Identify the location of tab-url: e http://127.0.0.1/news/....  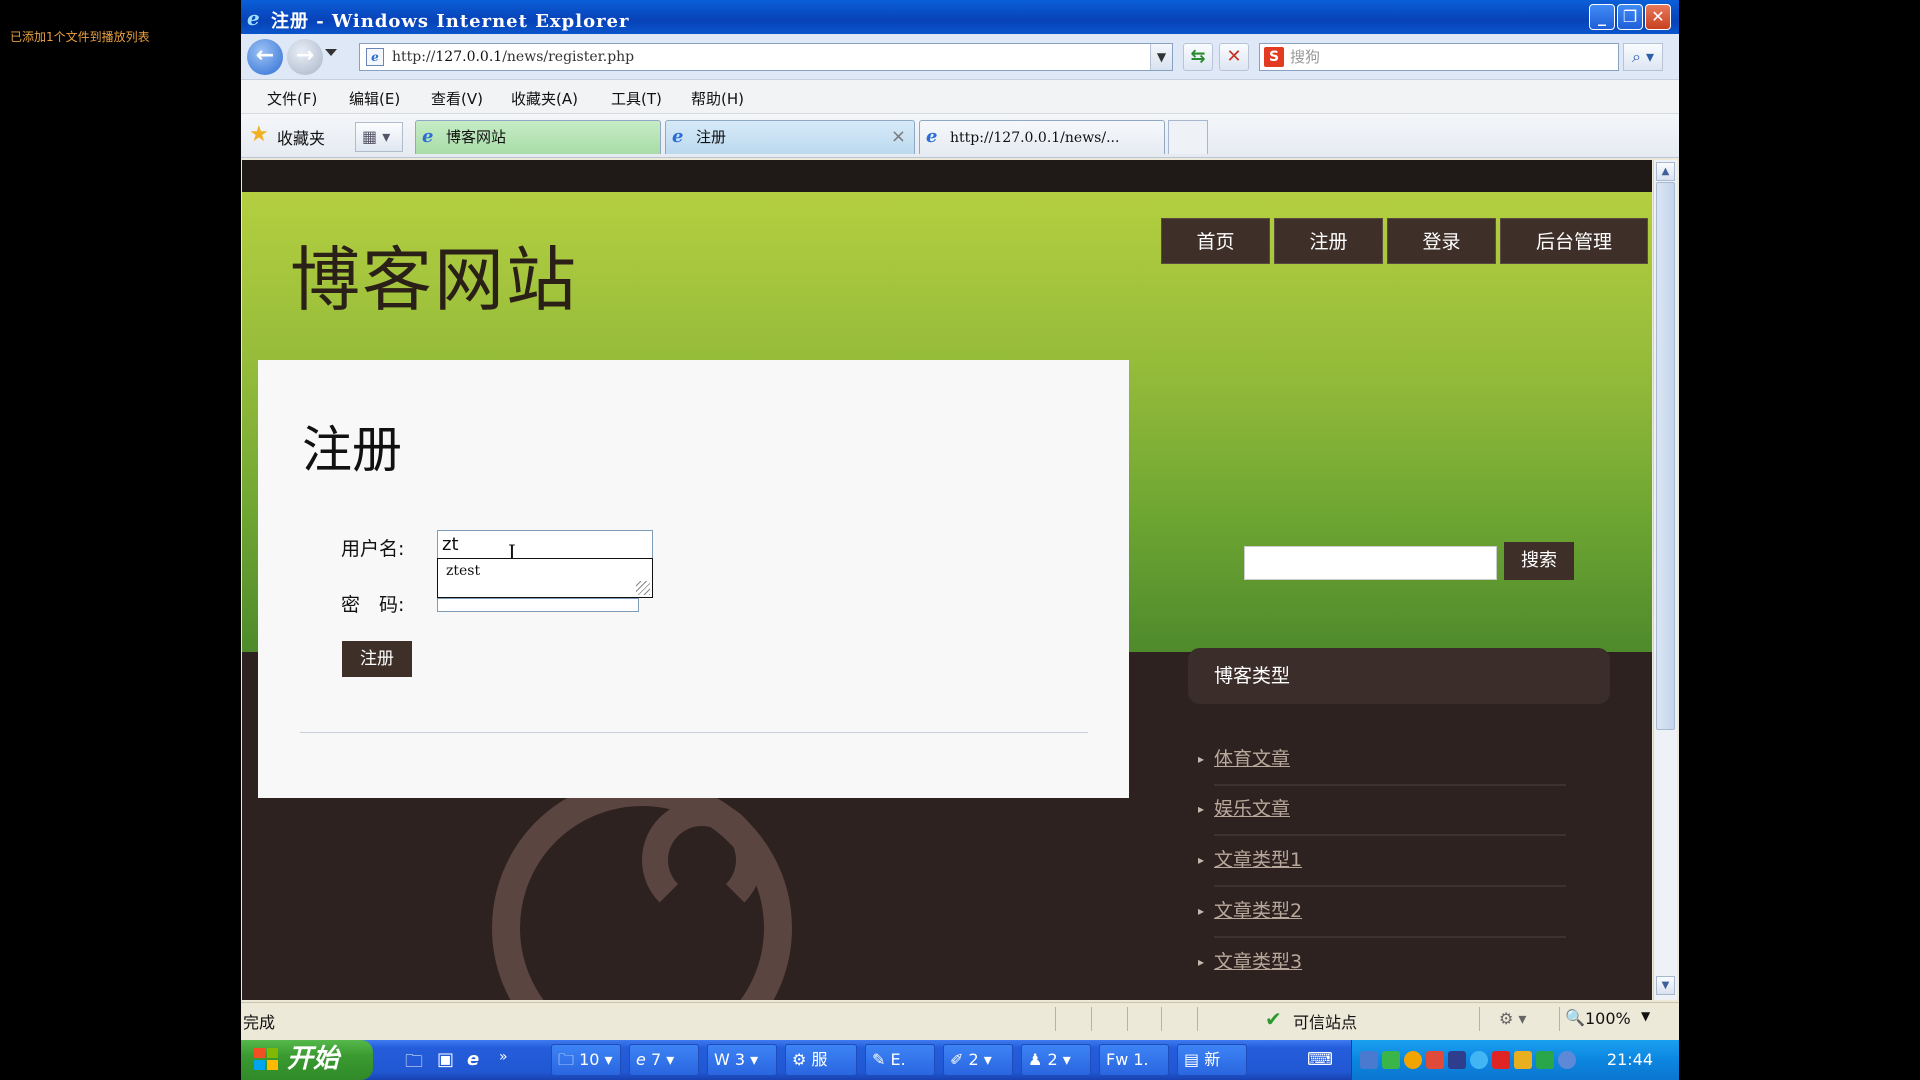
(1042, 137).